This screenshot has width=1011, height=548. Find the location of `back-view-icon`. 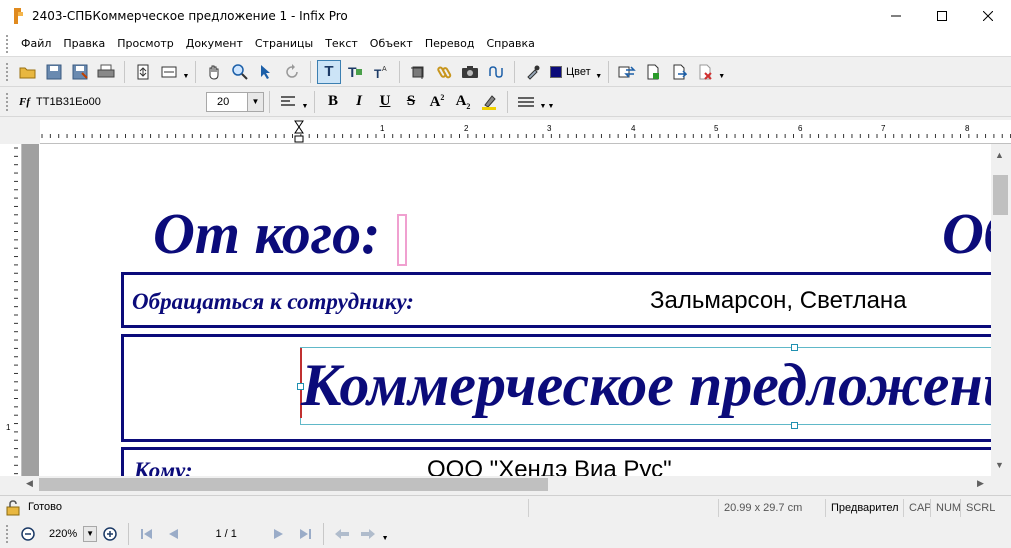

back-view-icon is located at coordinates (342, 534).